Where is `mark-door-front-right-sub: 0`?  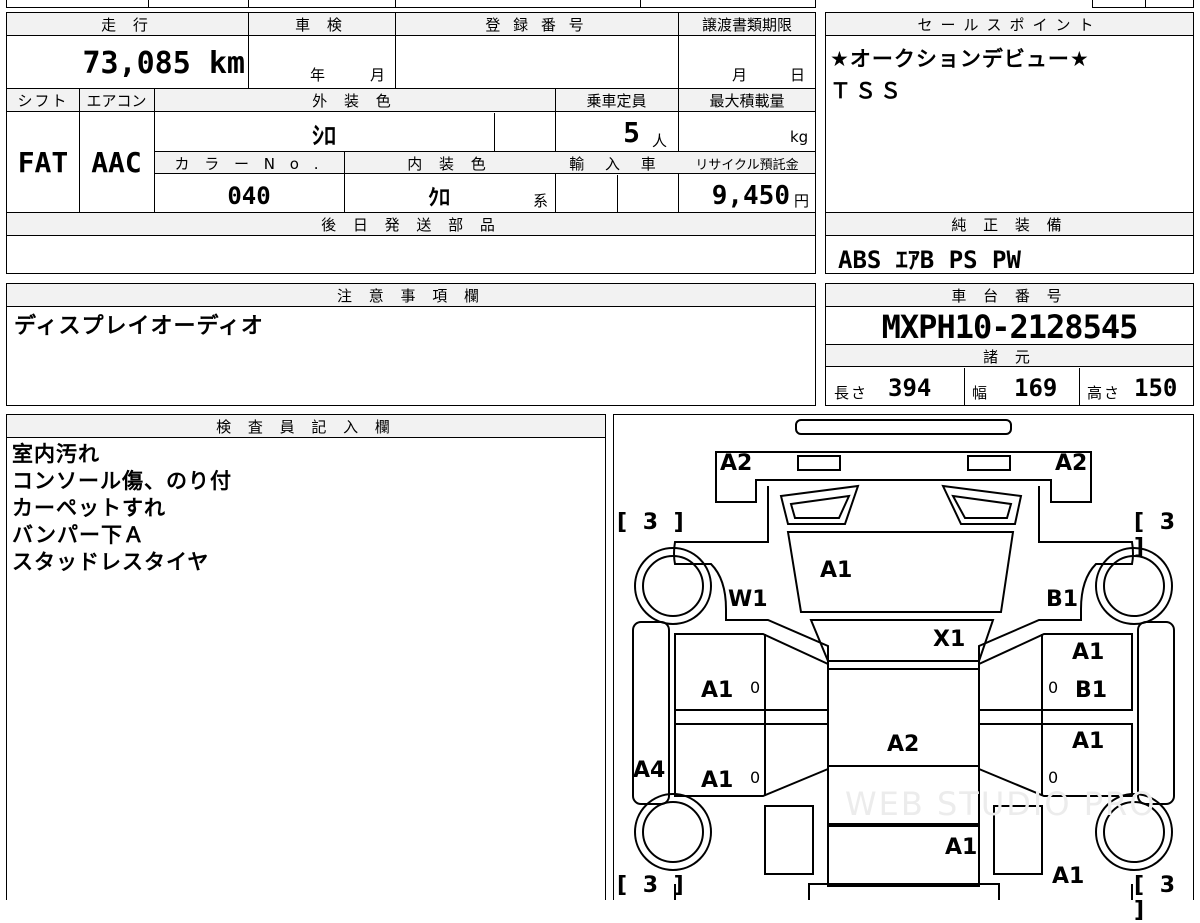
mark-door-front-right-sub: 0 is located at coordinates (1053, 687).